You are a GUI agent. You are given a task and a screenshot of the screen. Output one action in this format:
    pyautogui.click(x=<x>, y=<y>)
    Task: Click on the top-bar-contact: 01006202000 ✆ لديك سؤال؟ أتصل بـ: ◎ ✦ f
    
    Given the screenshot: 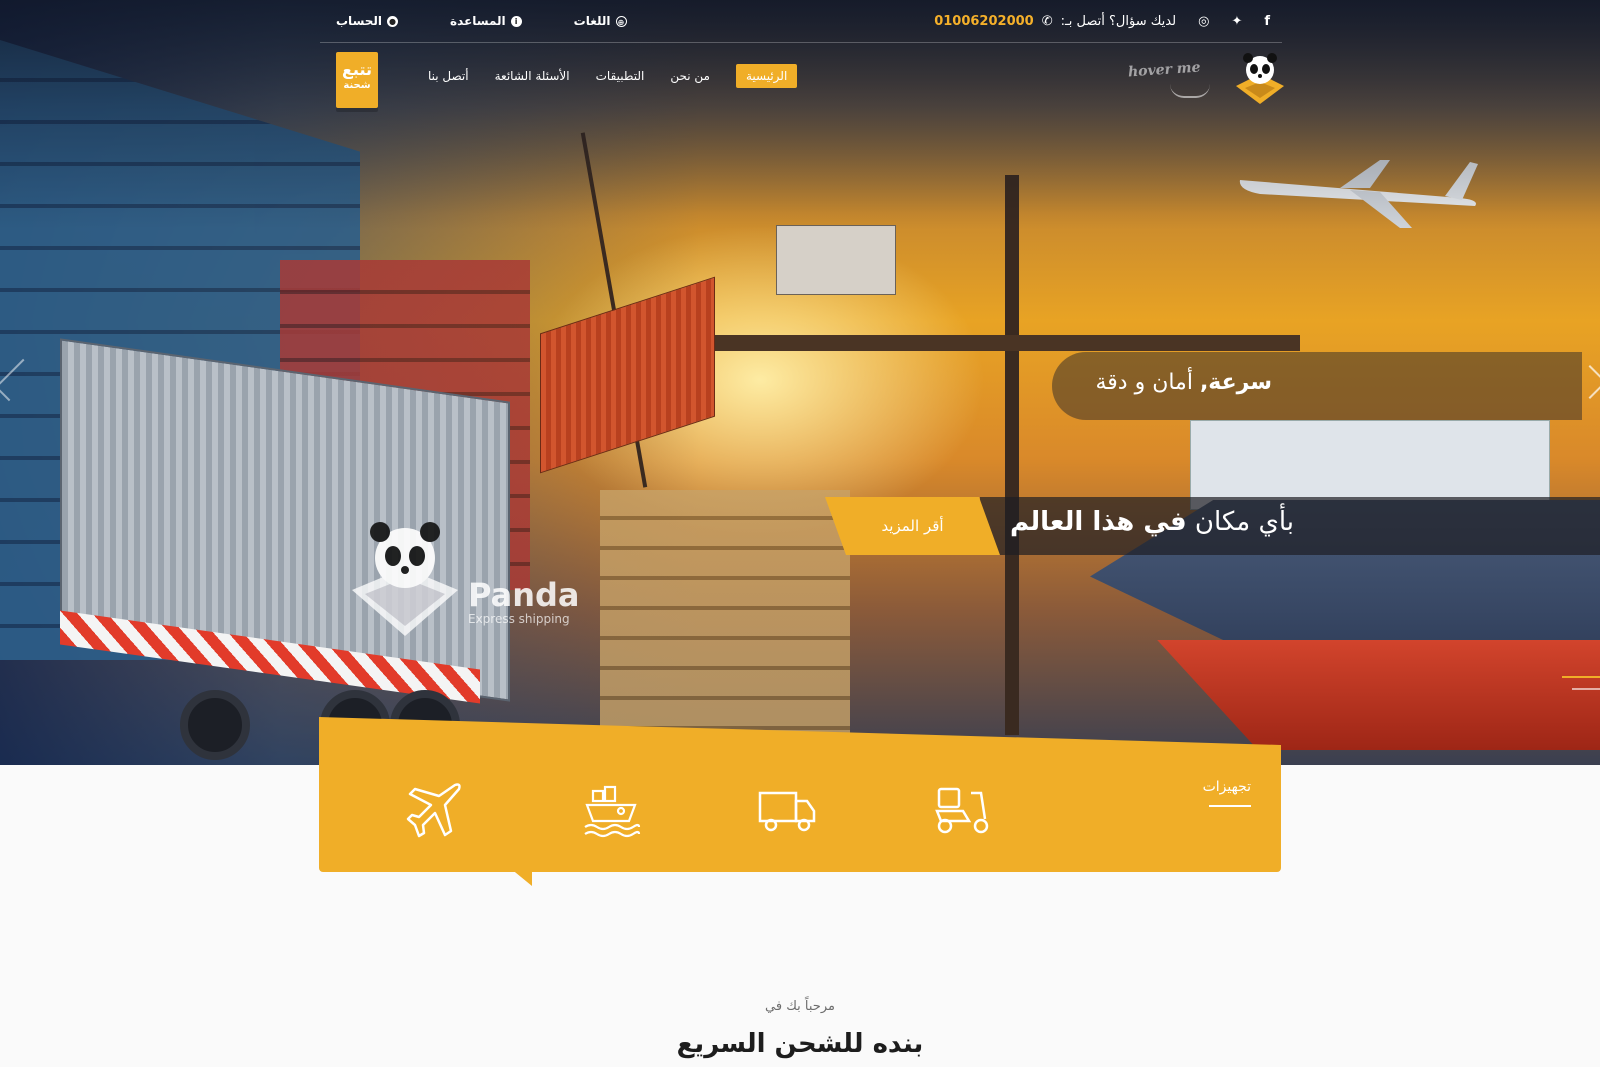 What is the action you would take?
    pyautogui.click(x=1108, y=21)
    